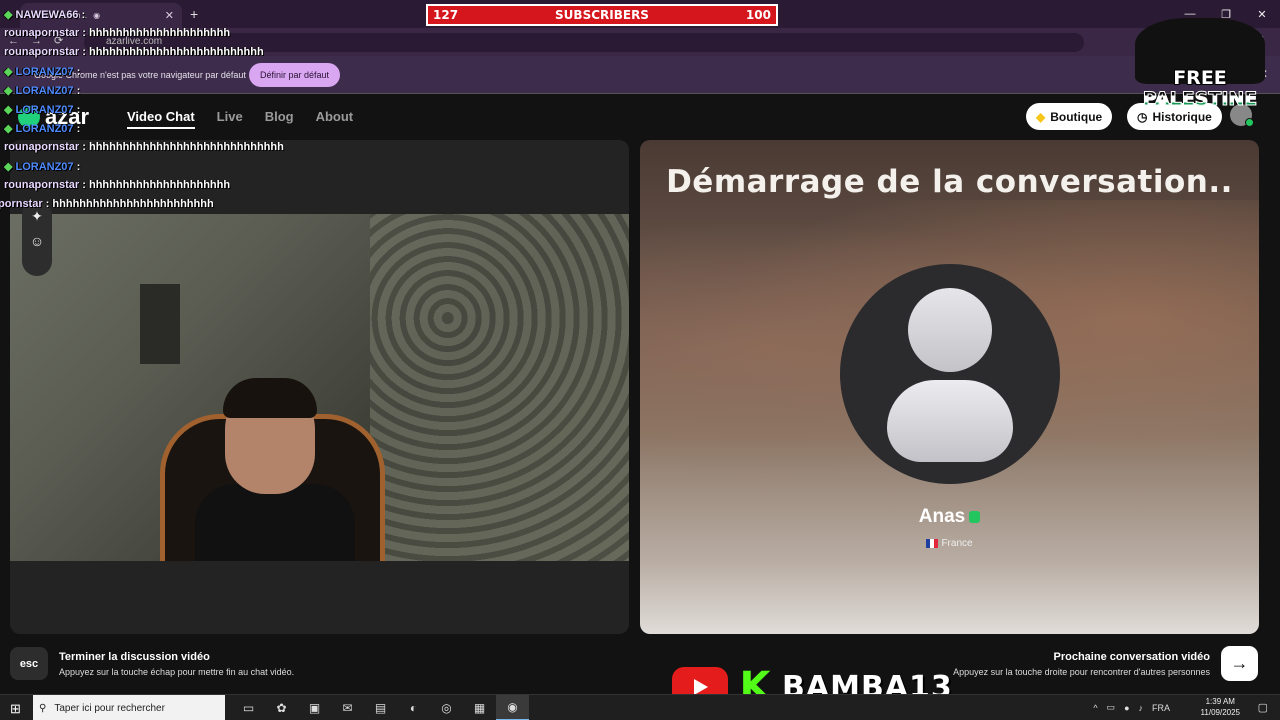 Image resolution: width=1280 pixels, height=720 pixels. I want to click on avatar-body-icon, so click(950, 421).